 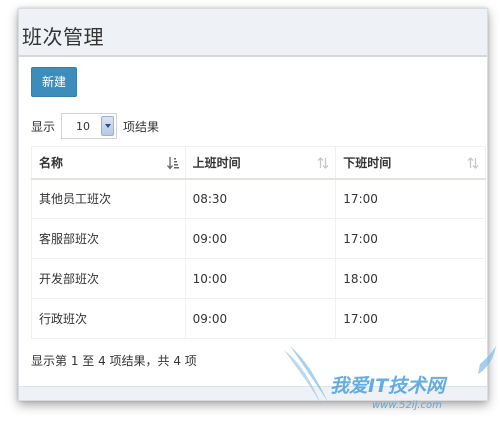 I want to click on cell-name: 行政班次, so click(x=108, y=318).